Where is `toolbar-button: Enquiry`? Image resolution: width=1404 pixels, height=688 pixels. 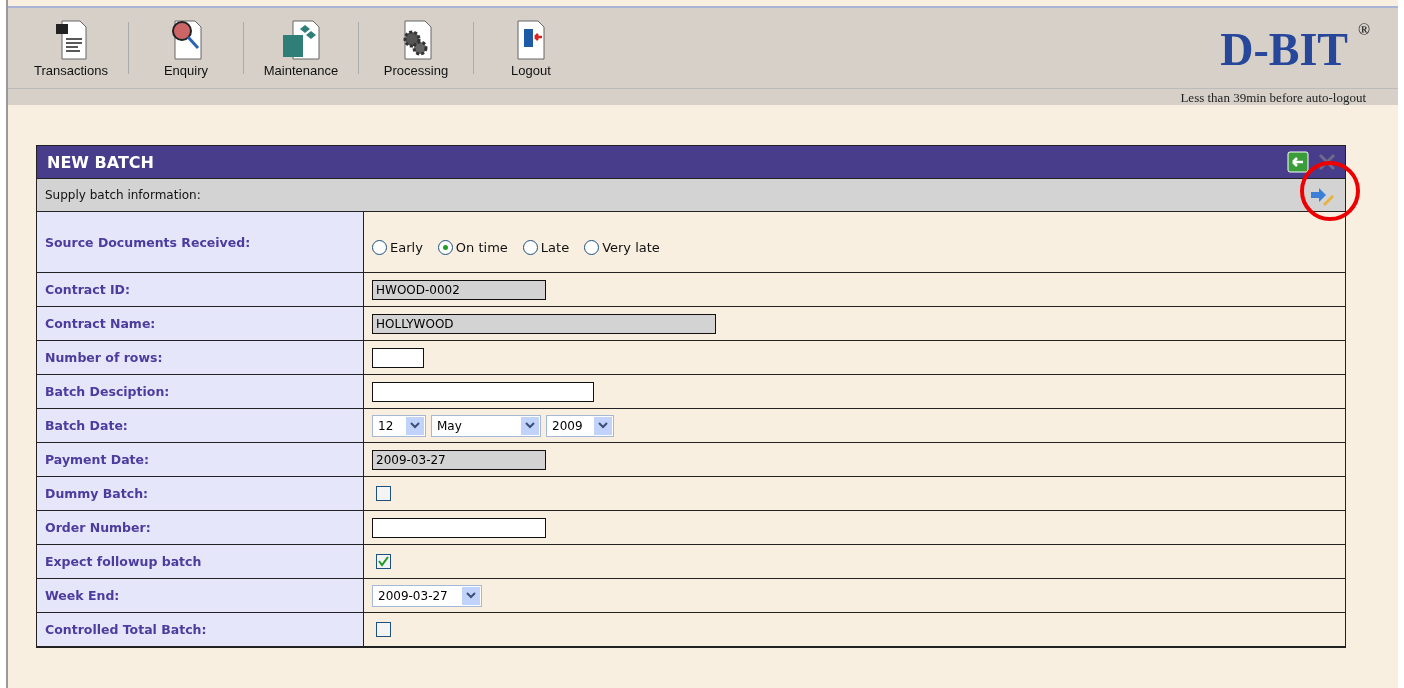
toolbar-button: Enquiry is located at coordinates (186, 48).